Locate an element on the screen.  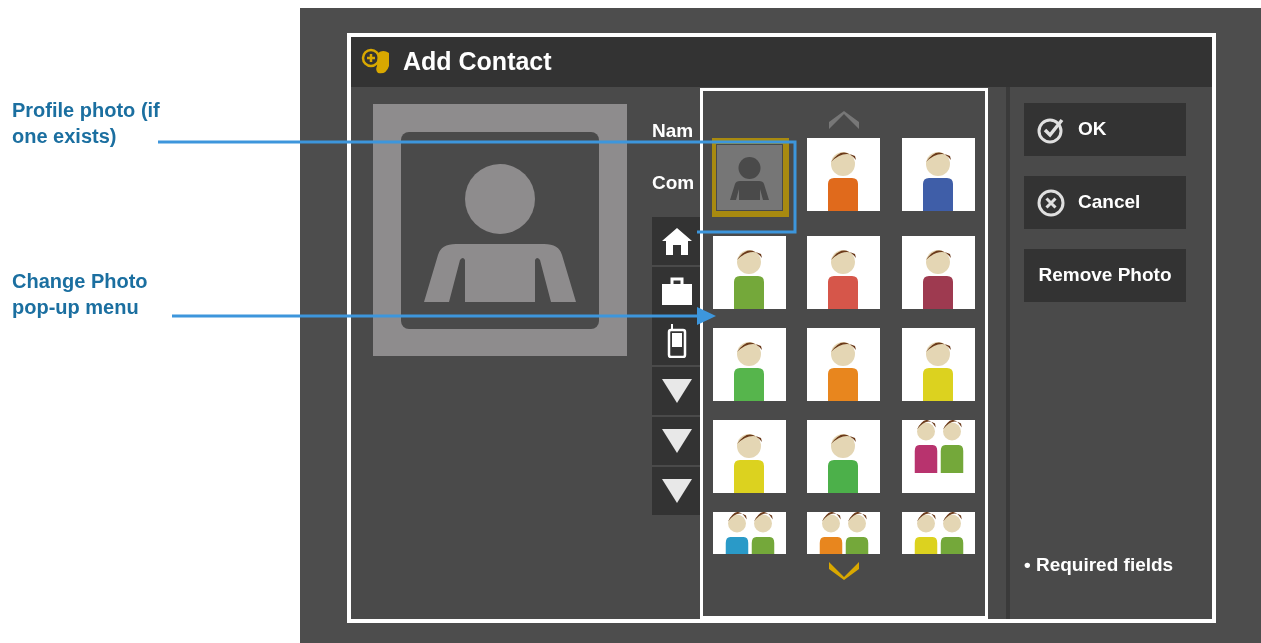
scroll-down-chevron-icon is located at coordinates (844, 571).